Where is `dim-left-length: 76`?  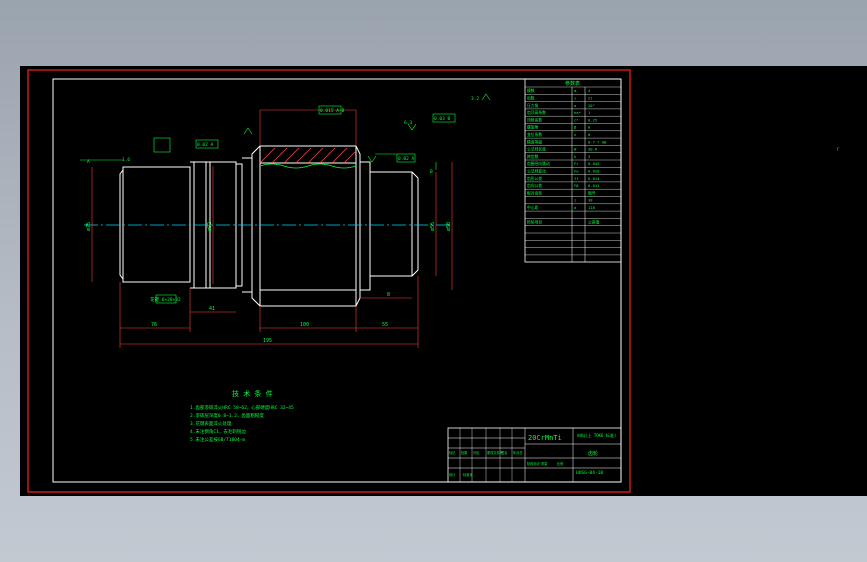 dim-left-length: 76 is located at coordinates (154, 325).